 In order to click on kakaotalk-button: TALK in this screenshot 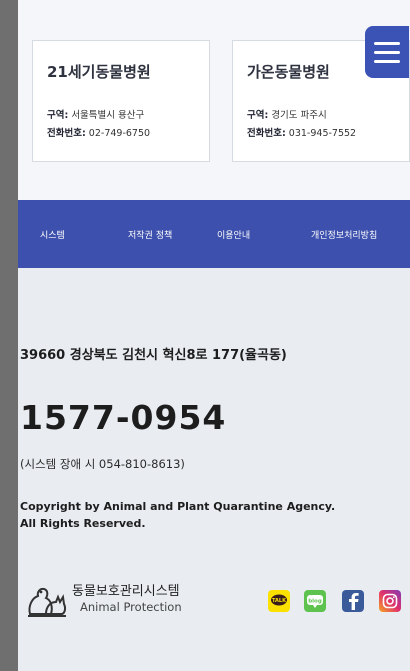, I will do `click(279, 601)`.